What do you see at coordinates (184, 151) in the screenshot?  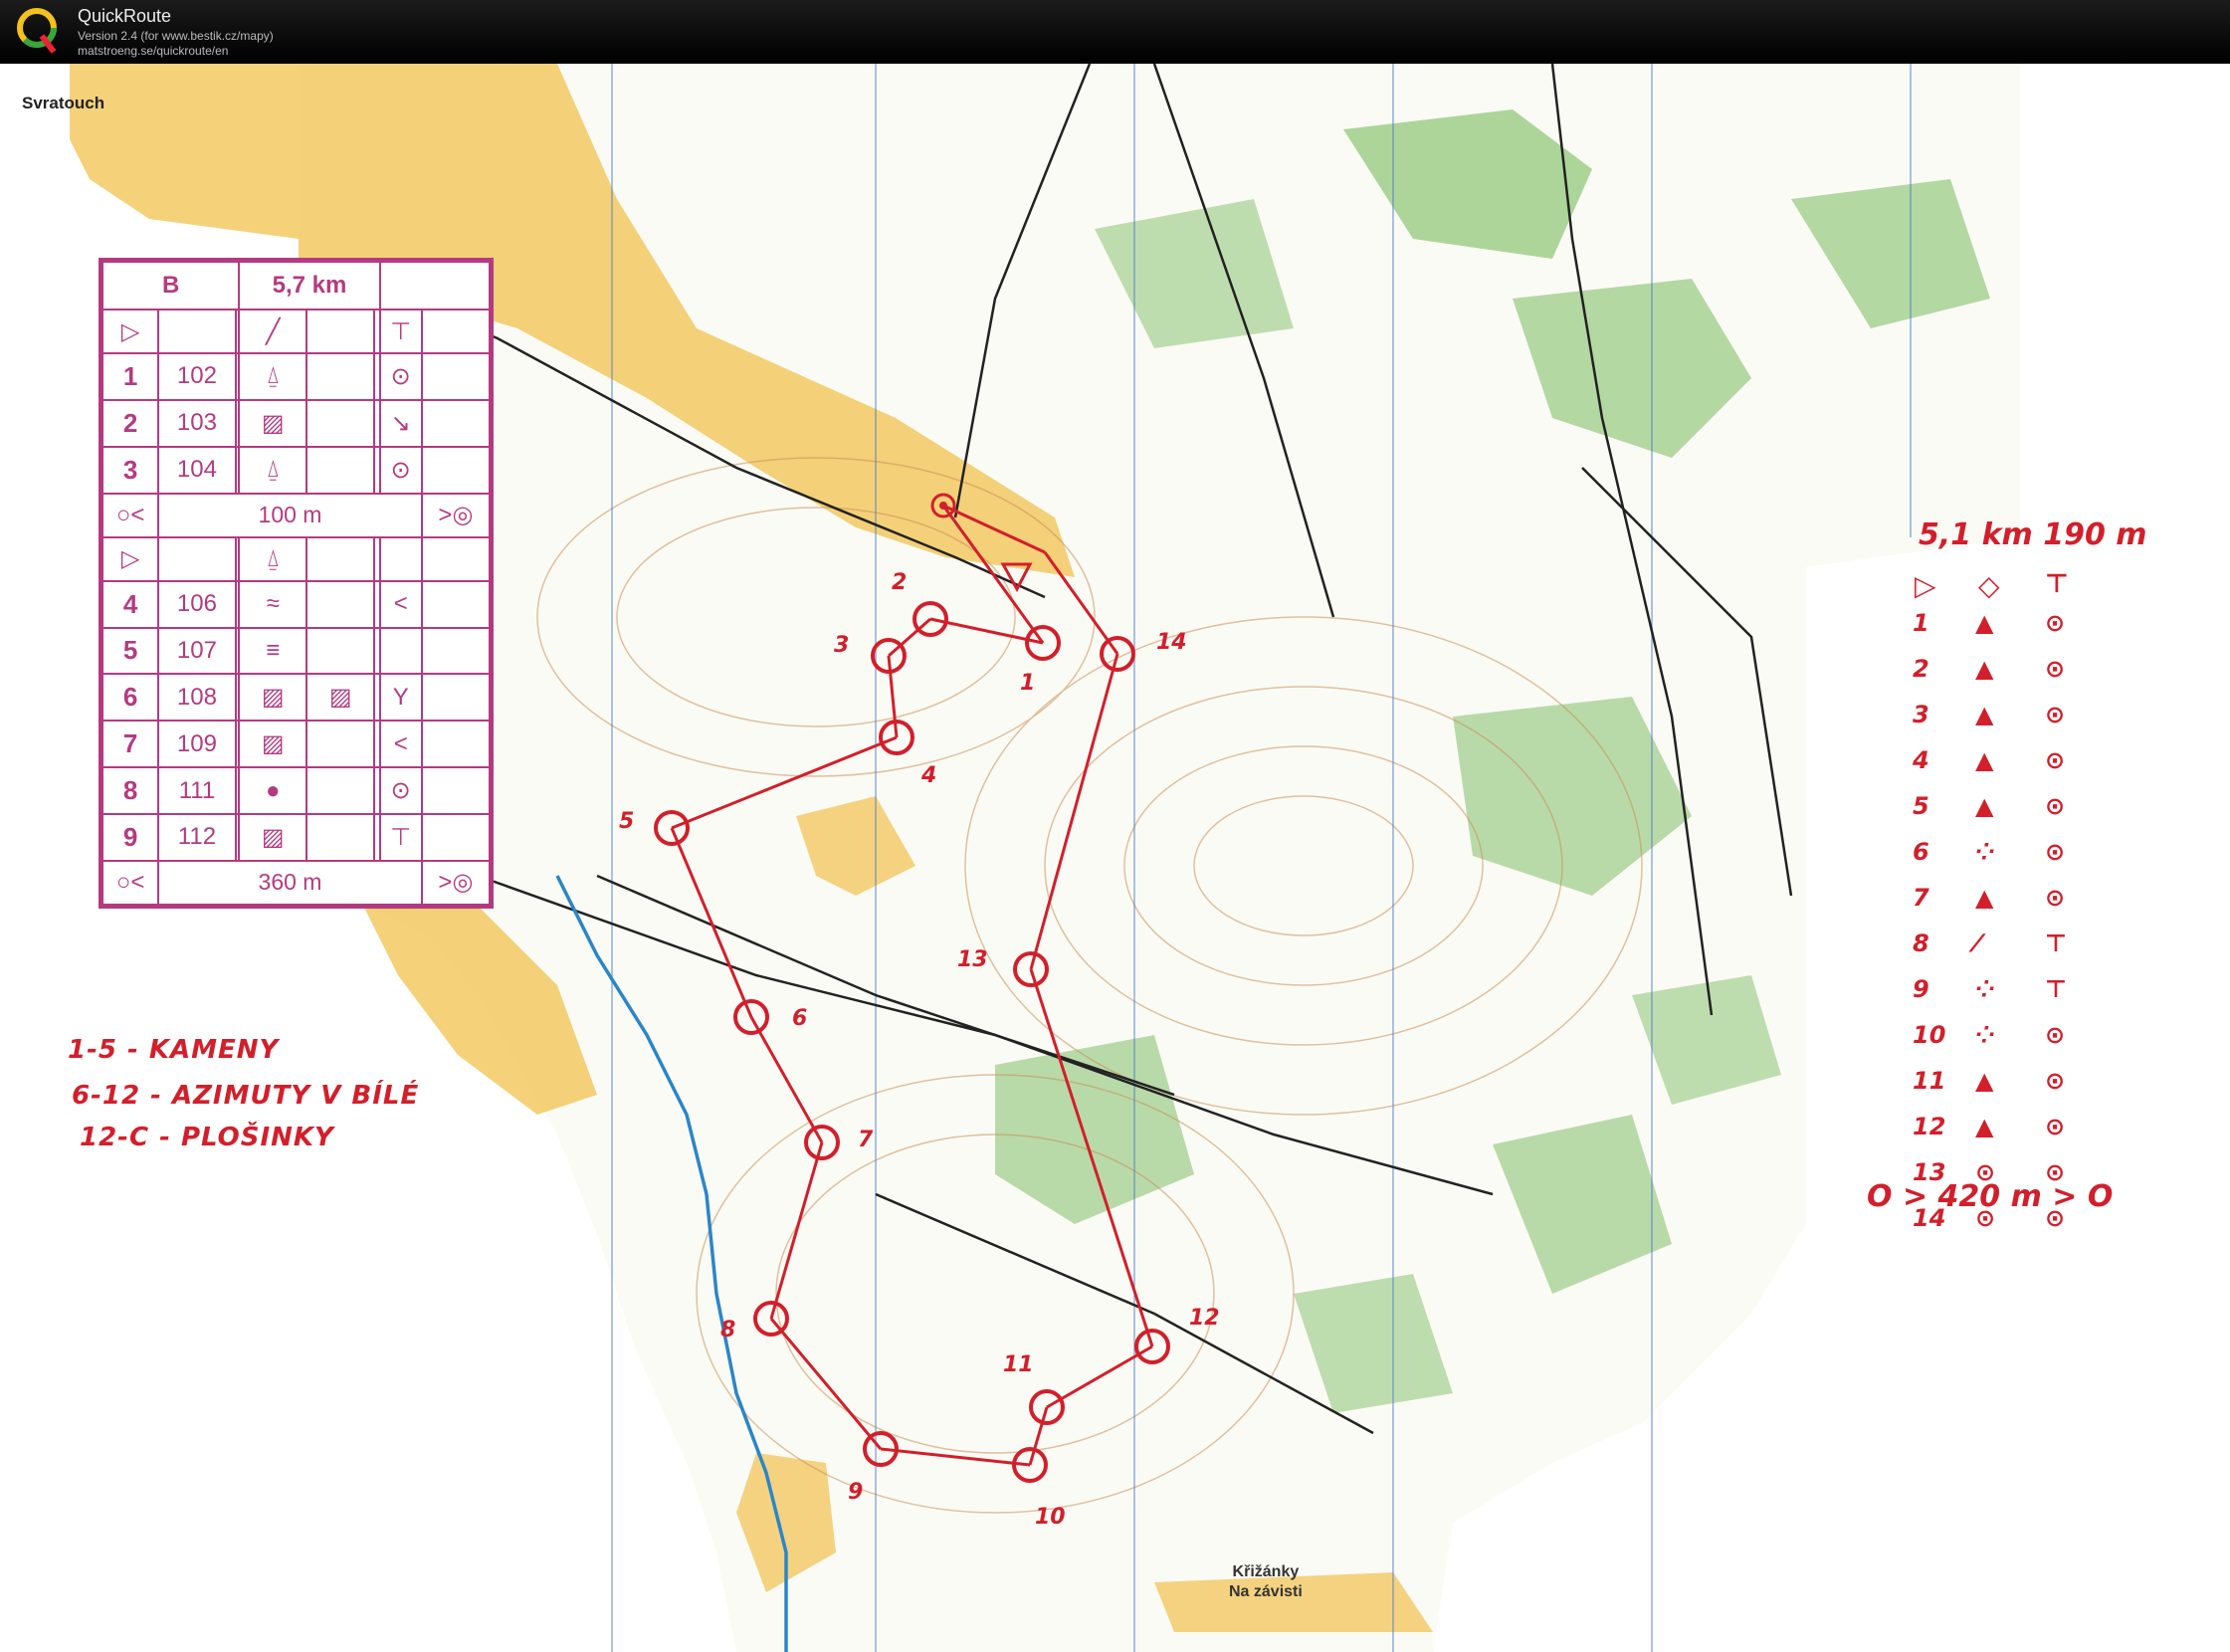 I see `open-land-area` at bounding box center [184, 151].